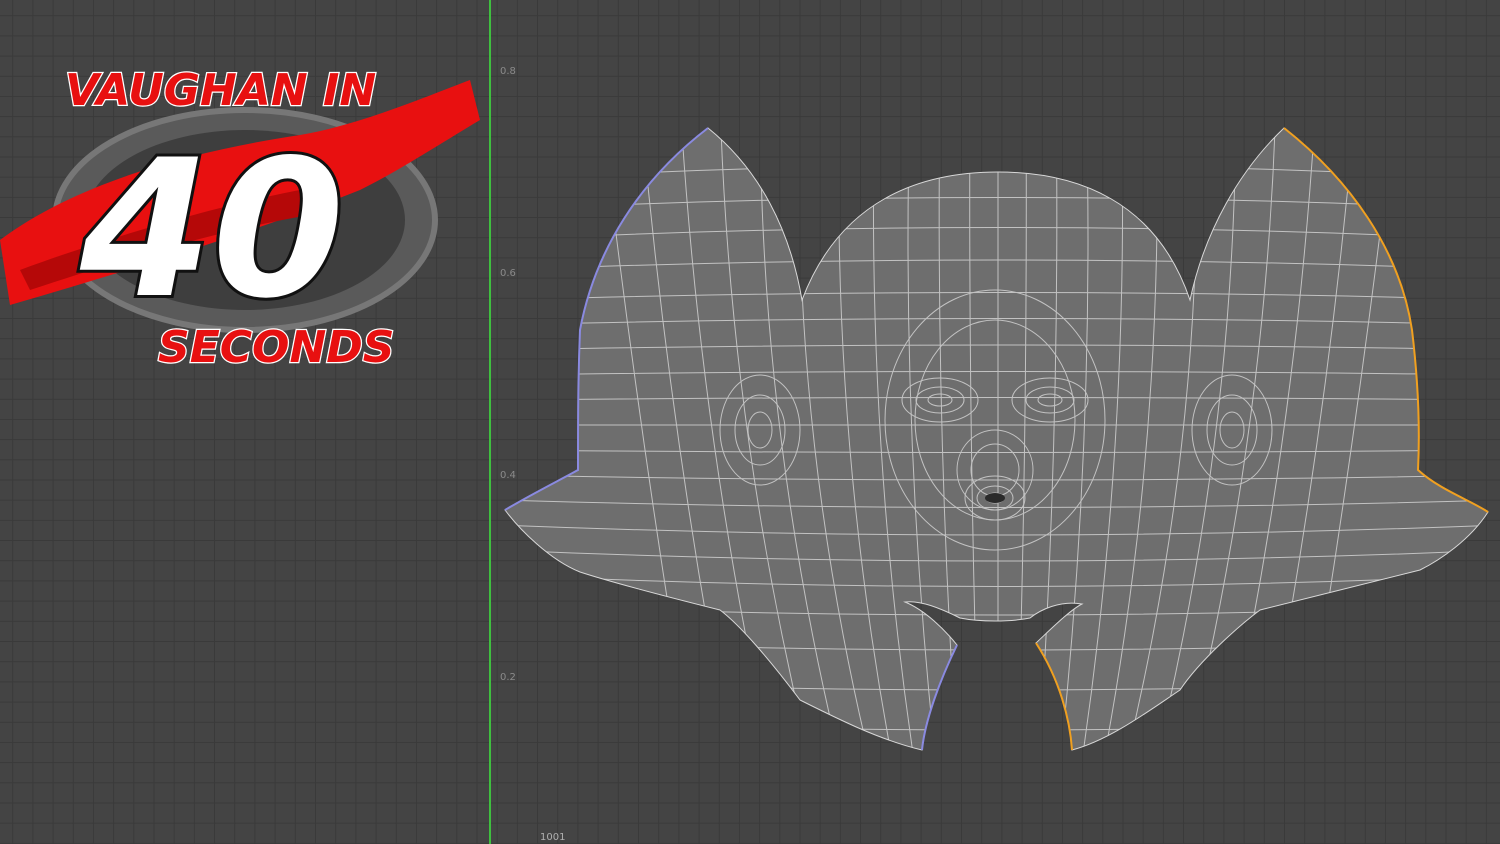 The width and height of the screenshot is (1500, 844). Describe the element at coordinates (211, 229) in the screenshot. I see `logo-number: 40` at that location.